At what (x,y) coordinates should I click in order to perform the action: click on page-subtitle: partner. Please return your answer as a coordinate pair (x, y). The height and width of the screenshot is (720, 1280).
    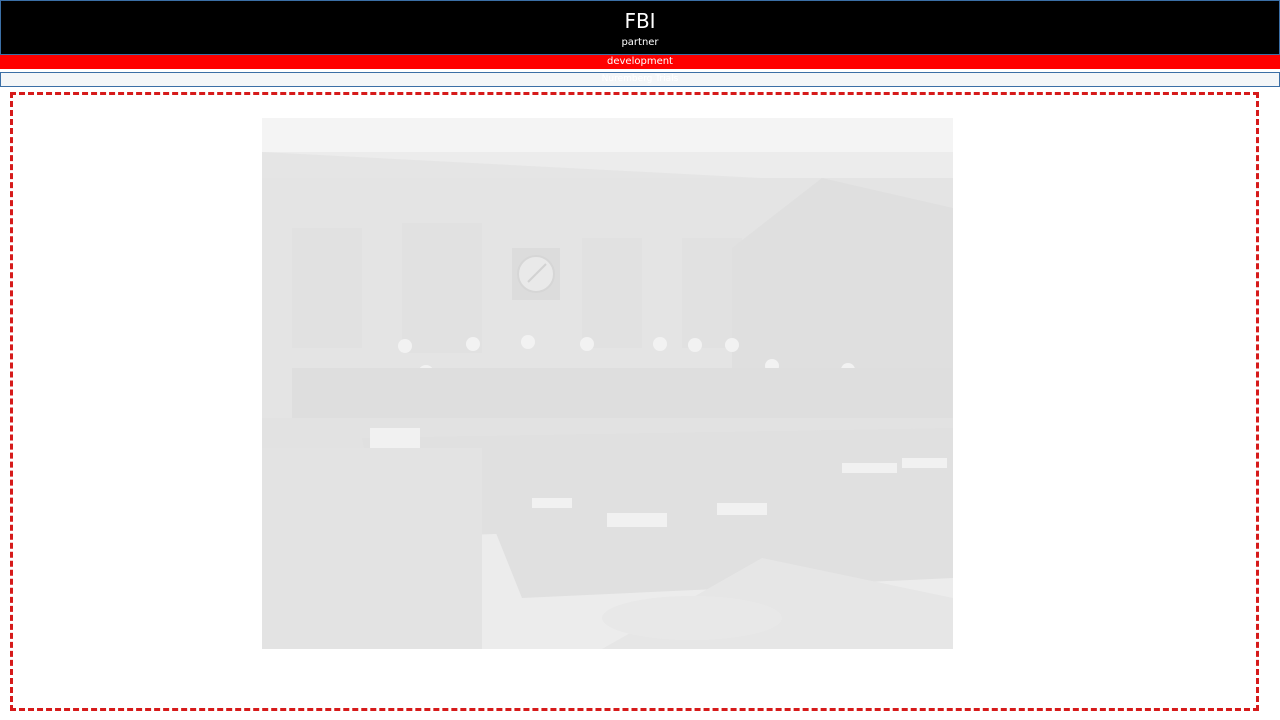
    Looking at the image, I should click on (640, 42).